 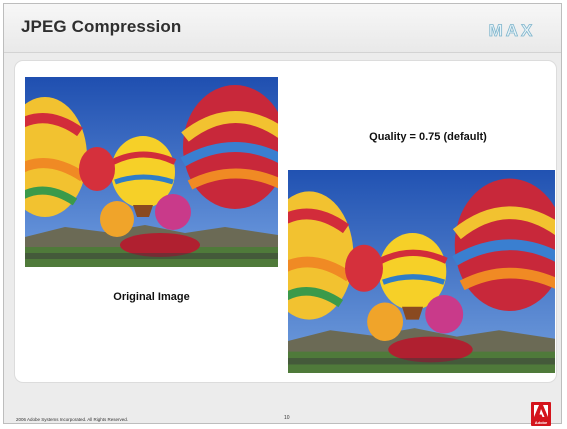 I want to click on slide-title: JPEG Compression, so click(x=101, y=26).